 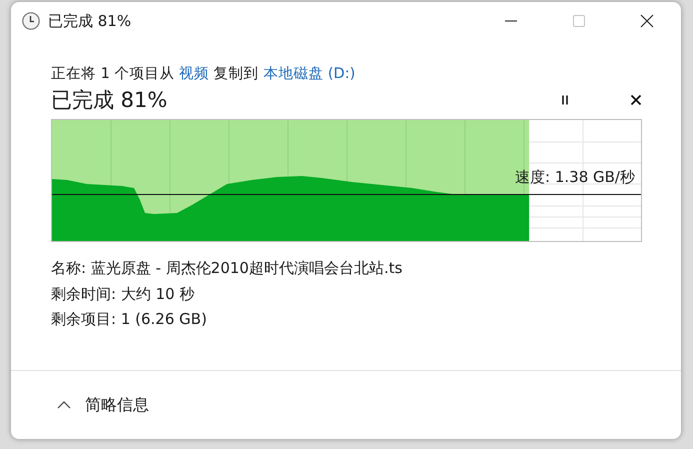 I want to click on speed-label: 速度: 1.38 GB/秒, so click(x=575, y=177).